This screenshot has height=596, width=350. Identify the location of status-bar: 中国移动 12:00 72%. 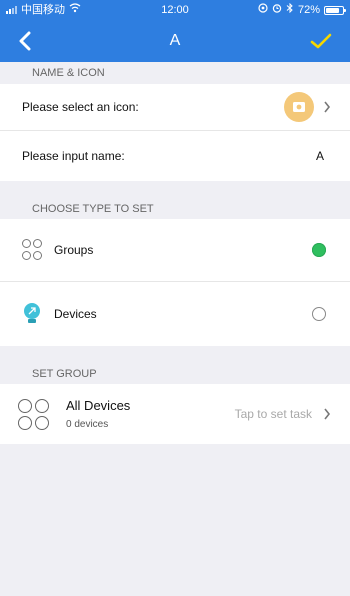
(175, 10).